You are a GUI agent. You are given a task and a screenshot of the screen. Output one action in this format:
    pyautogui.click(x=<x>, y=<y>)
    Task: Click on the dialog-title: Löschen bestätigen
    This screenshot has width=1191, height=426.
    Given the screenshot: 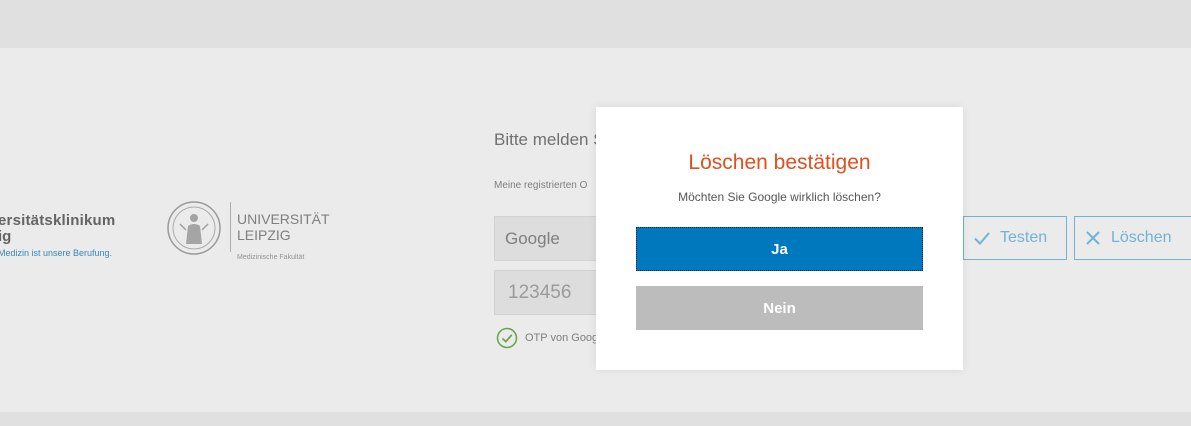 What is the action you would take?
    pyautogui.click(x=779, y=162)
    